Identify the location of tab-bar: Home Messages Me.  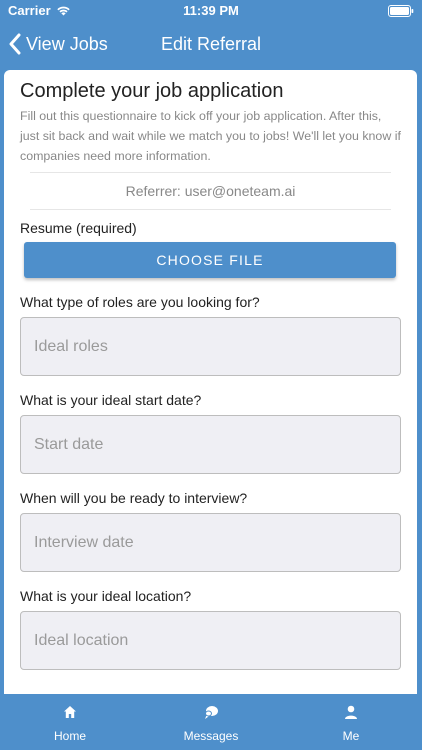
(211, 722).